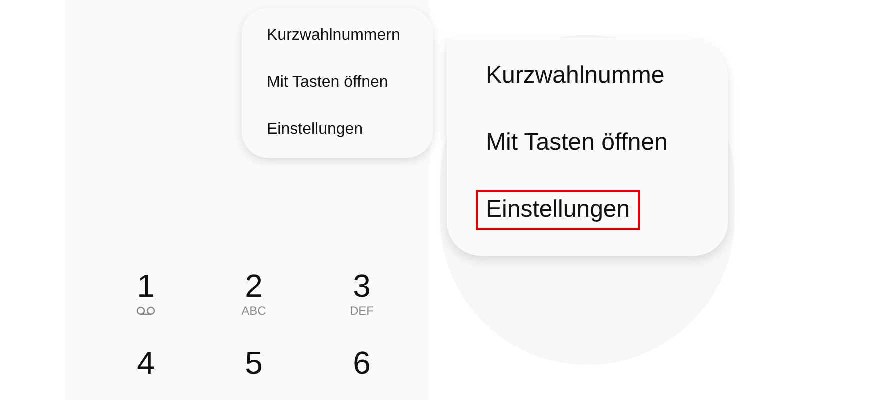  I want to click on menu-item: Kurzwahlnumme, so click(575, 76).